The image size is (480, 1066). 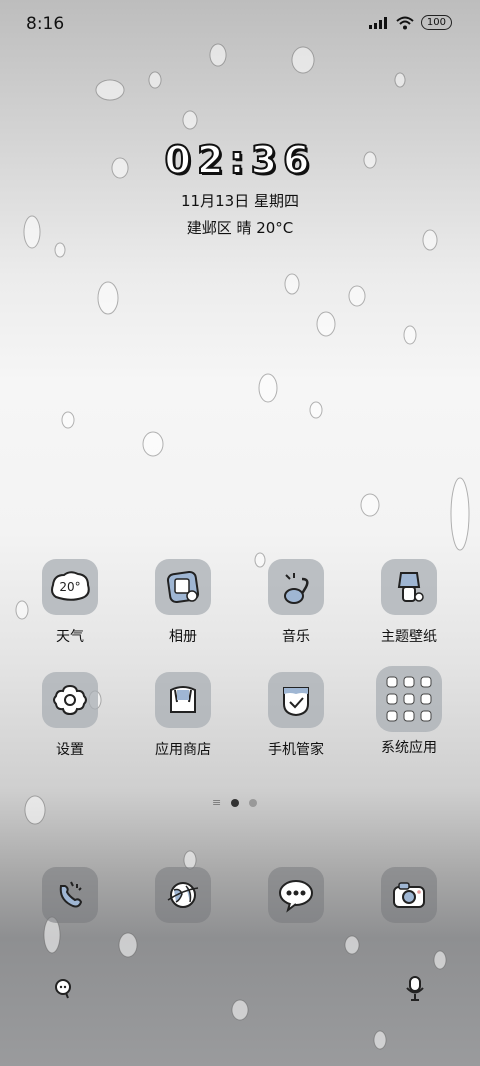 What do you see at coordinates (70, 637) in the screenshot?
I see `app-label: 天气` at bounding box center [70, 637].